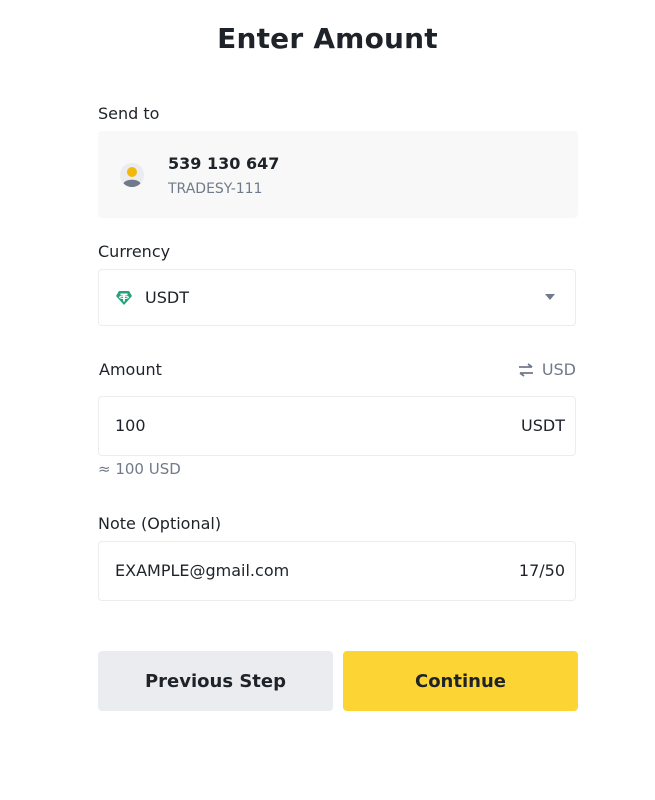 The image size is (655, 800). I want to click on recipient-card: 539 130 647 TRADESY-111, so click(338, 174).